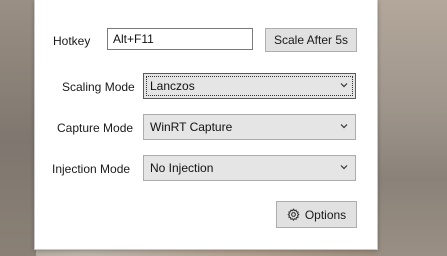  Describe the element at coordinates (95, 128) in the screenshot. I see `capture-mode-label: Capture Mode` at that location.